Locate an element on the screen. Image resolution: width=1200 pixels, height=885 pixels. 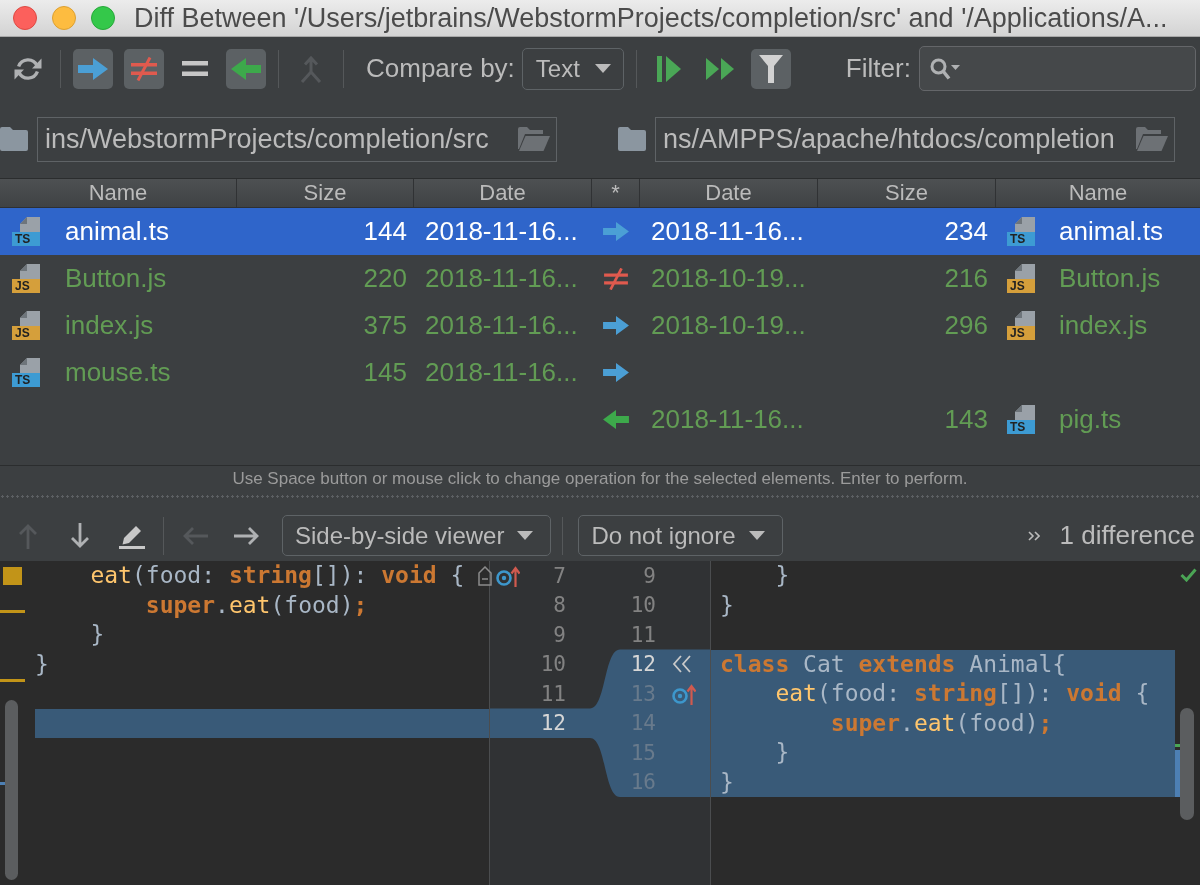
dropdown: Do not ignore is located at coordinates (680, 535).